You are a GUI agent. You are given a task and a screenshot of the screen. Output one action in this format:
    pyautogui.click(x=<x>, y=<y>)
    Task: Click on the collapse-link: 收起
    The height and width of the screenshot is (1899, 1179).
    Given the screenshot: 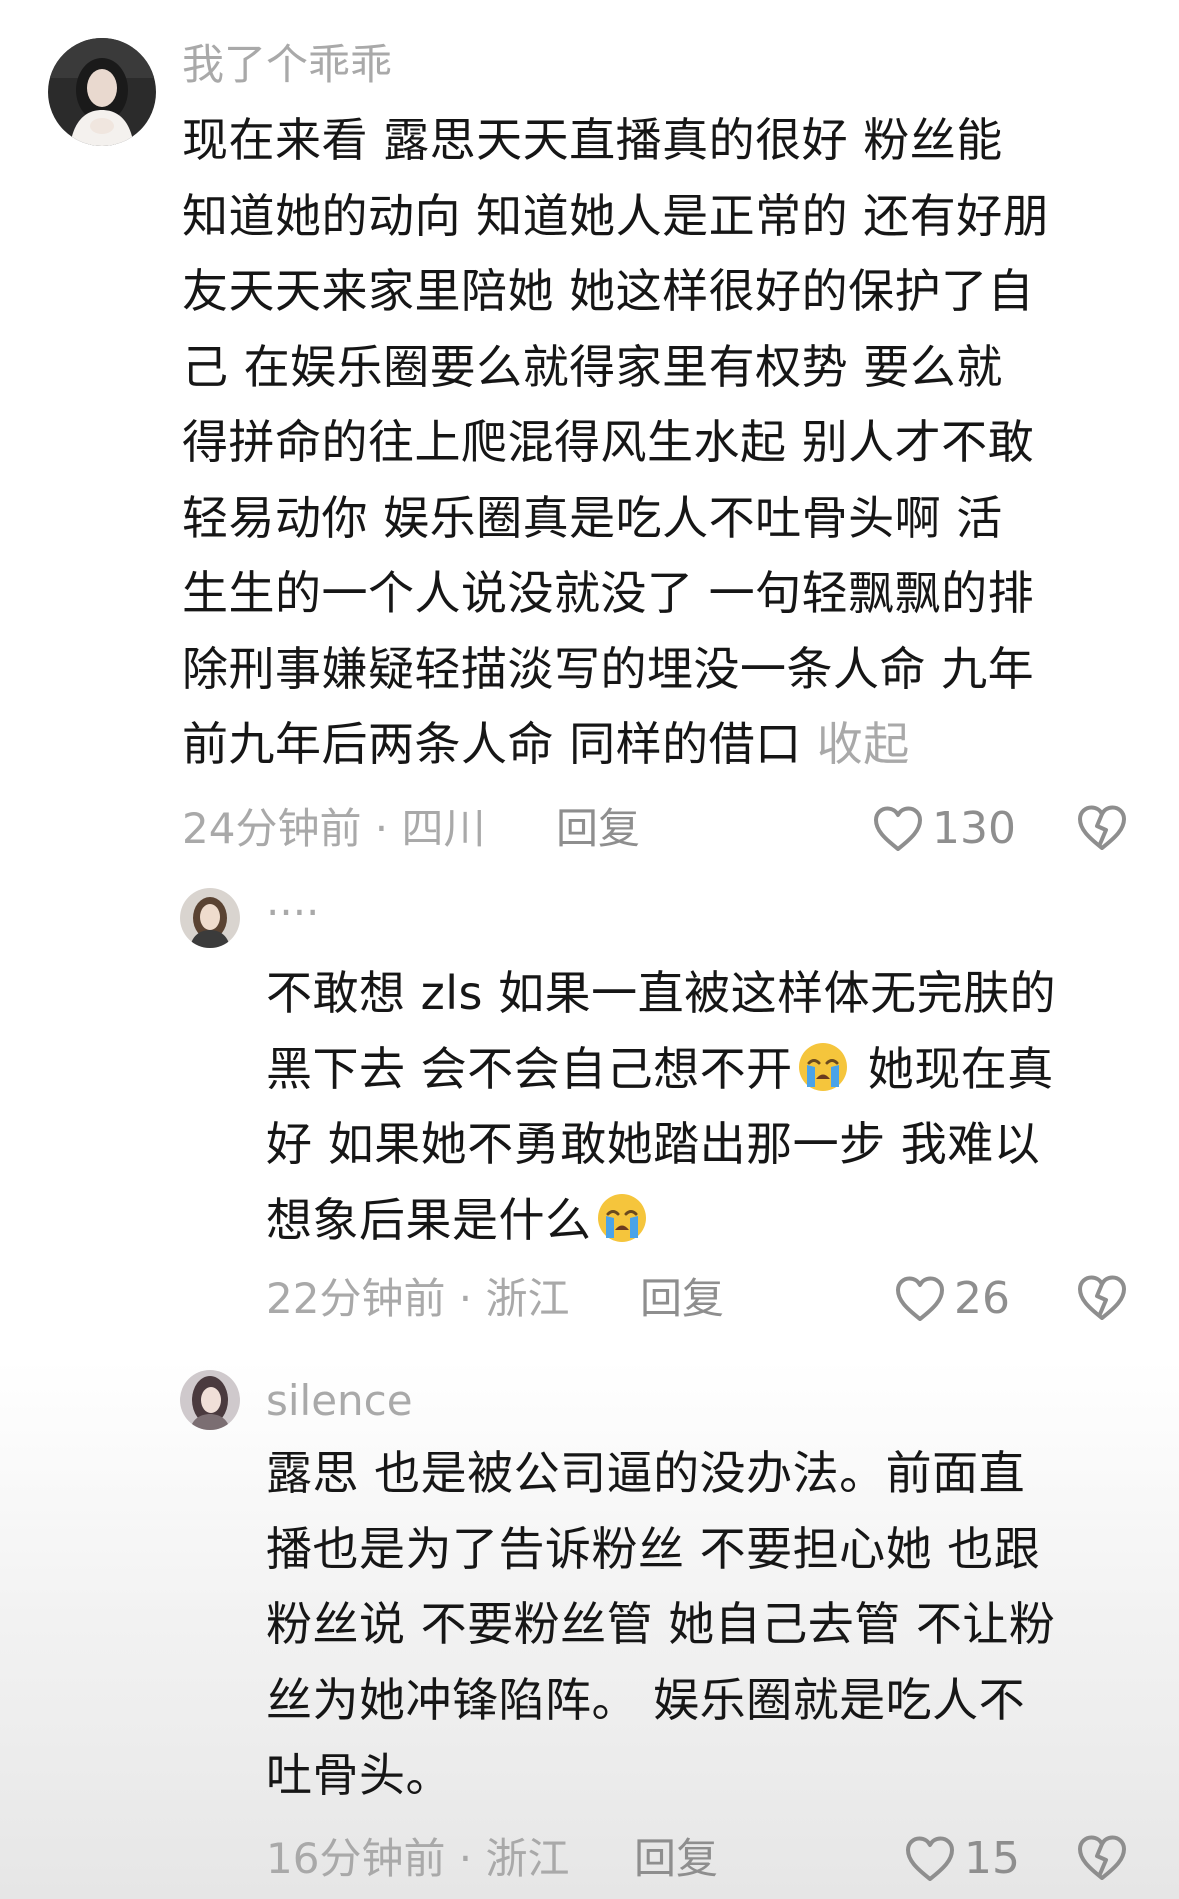 What is the action you would take?
    pyautogui.click(x=863, y=744)
    